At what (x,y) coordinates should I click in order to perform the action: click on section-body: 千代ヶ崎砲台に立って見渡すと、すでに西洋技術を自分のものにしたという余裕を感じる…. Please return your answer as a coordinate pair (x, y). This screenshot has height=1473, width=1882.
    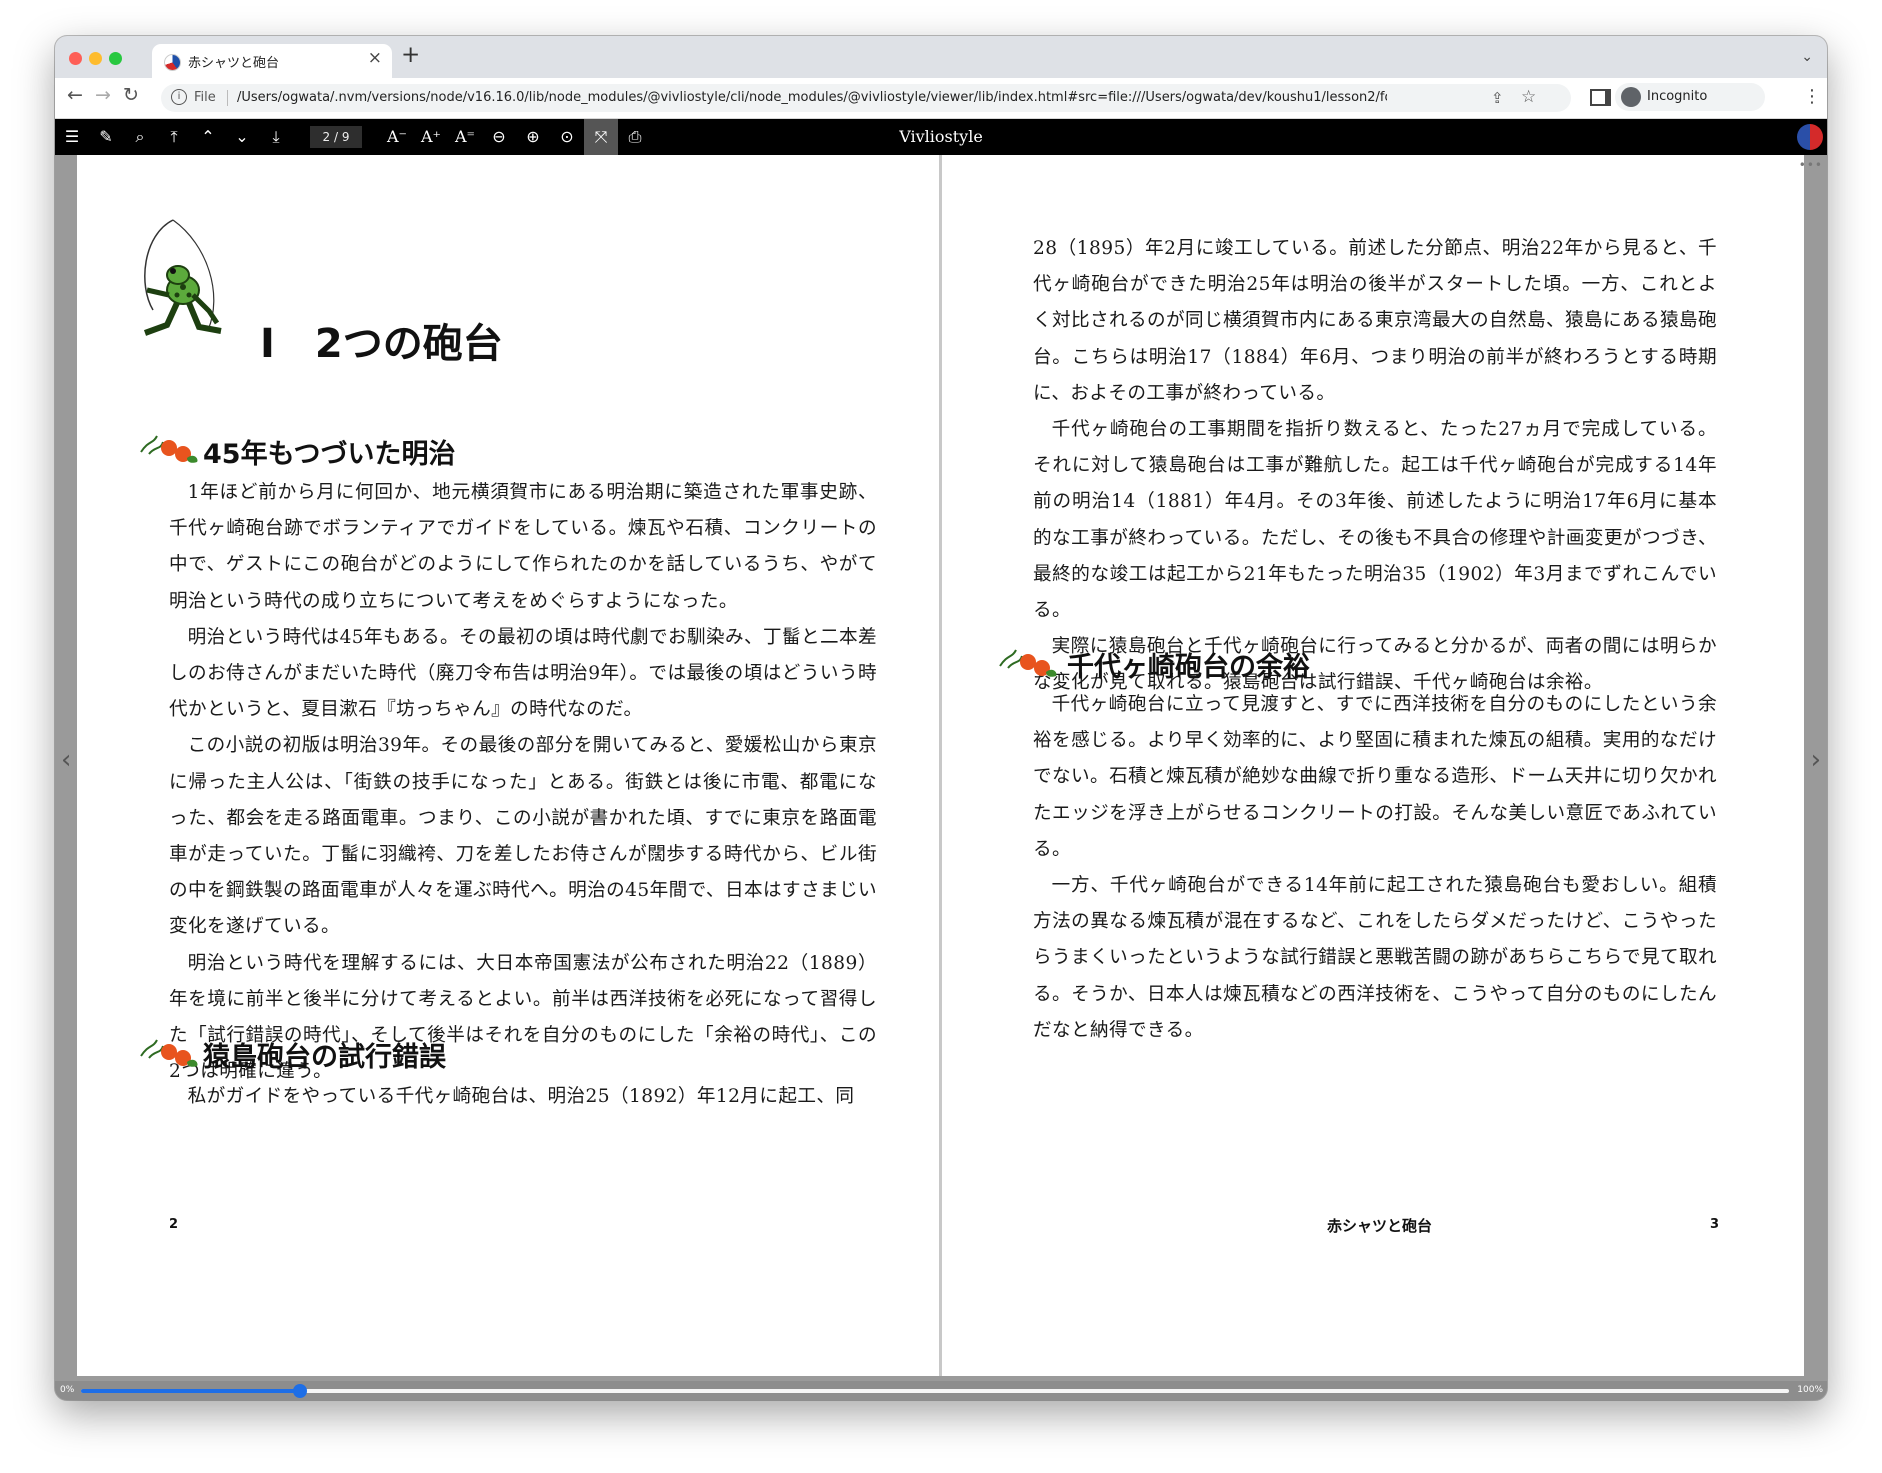
    Looking at the image, I should click on (1375, 868).